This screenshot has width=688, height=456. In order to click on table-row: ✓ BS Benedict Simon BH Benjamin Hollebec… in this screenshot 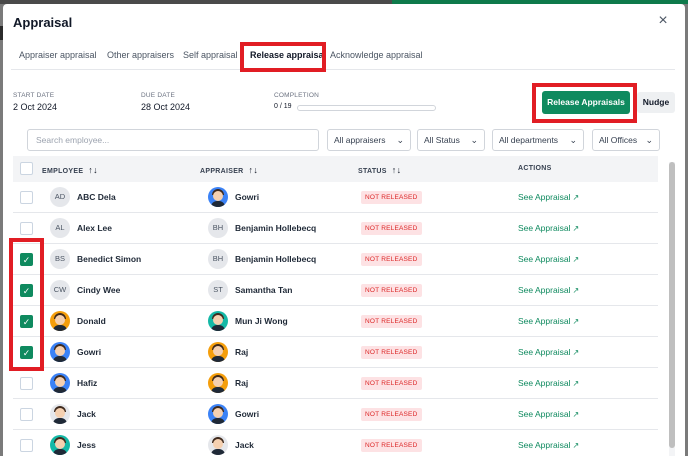, I will do `click(335, 259)`.